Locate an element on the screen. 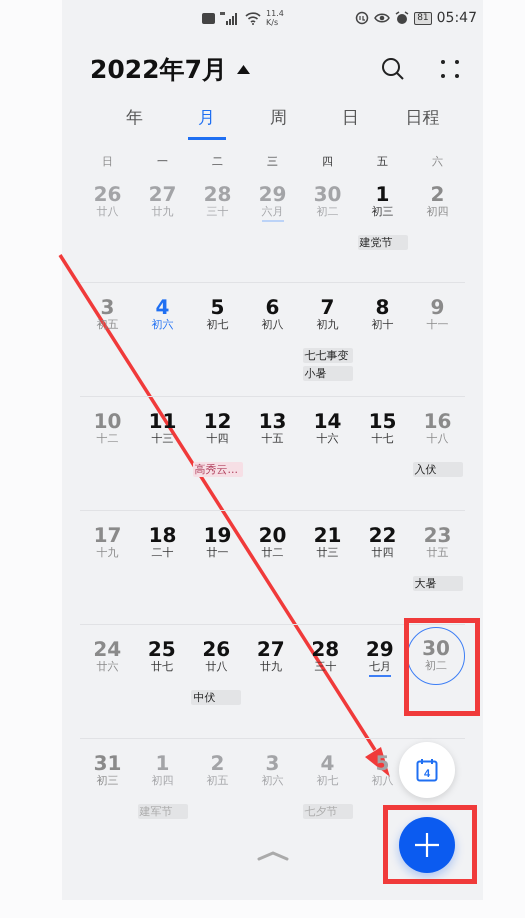  lunar-date: 十三 is located at coordinates (163, 439).